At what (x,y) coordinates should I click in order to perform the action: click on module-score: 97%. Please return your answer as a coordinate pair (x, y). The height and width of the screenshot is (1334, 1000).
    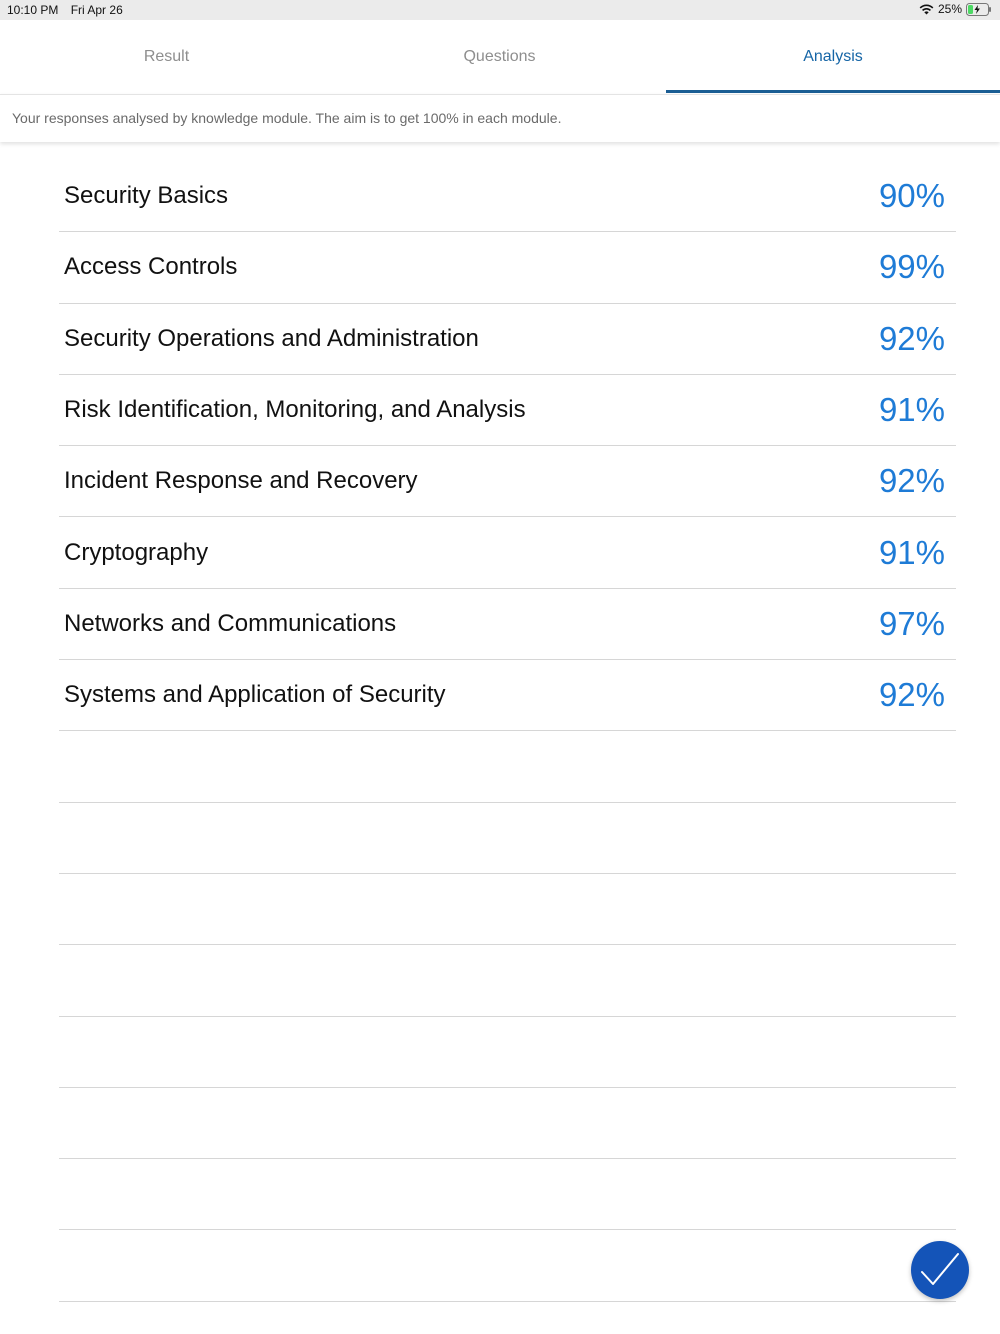
    Looking at the image, I should click on (911, 623).